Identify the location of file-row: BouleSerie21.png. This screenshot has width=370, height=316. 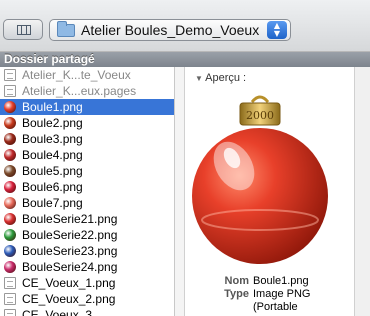
(87, 219).